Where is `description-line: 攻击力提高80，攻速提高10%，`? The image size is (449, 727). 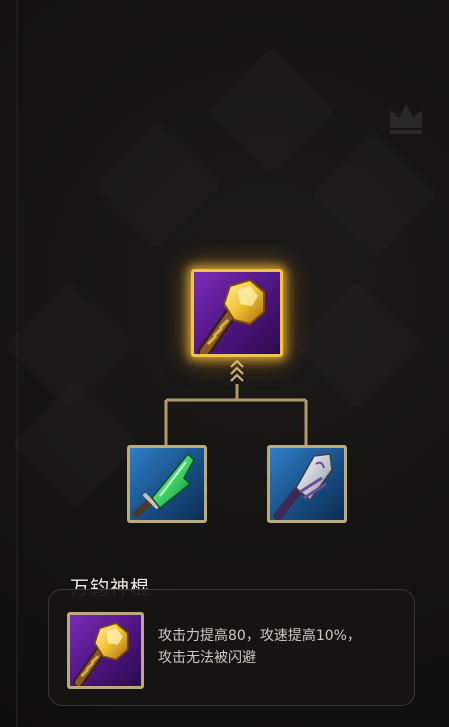 description-line: 攻击力提高80，攻速提高10%， is located at coordinates (259, 636).